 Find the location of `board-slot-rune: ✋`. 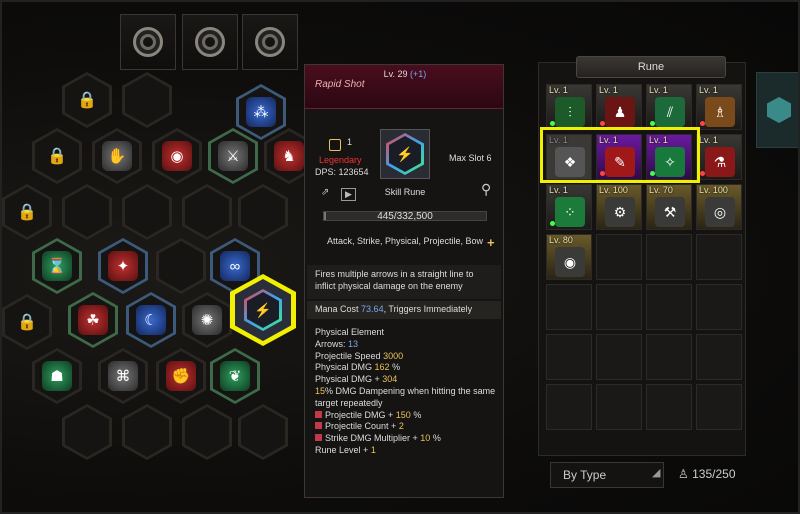

board-slot-rune: ✋ is located at coordinates (117, 156).